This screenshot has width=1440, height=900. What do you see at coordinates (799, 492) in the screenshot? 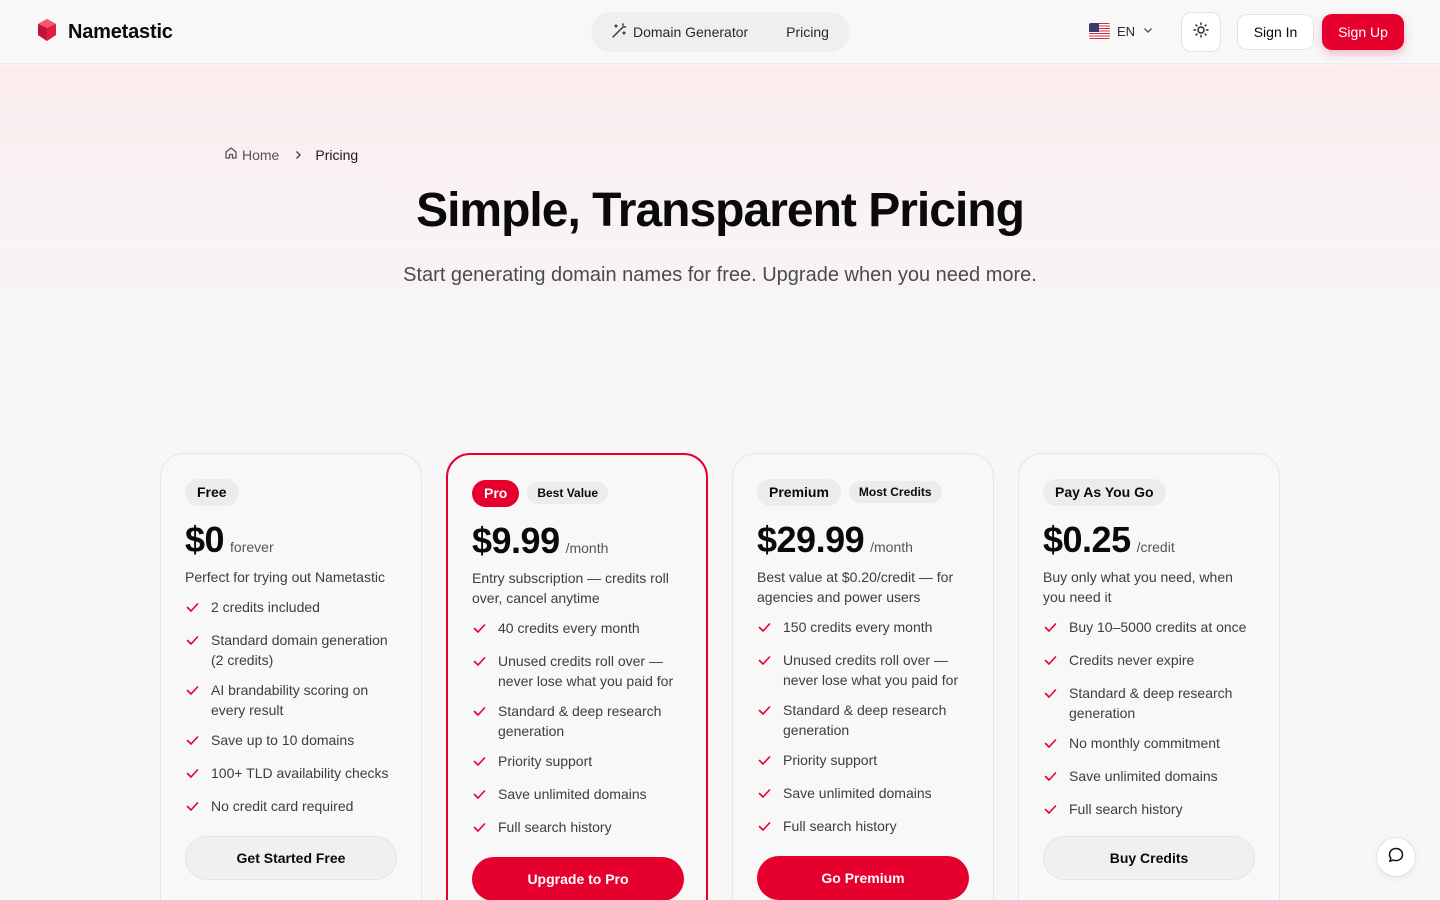
I see `plan-name-badge: Premium` at bounding box center [799, 492].